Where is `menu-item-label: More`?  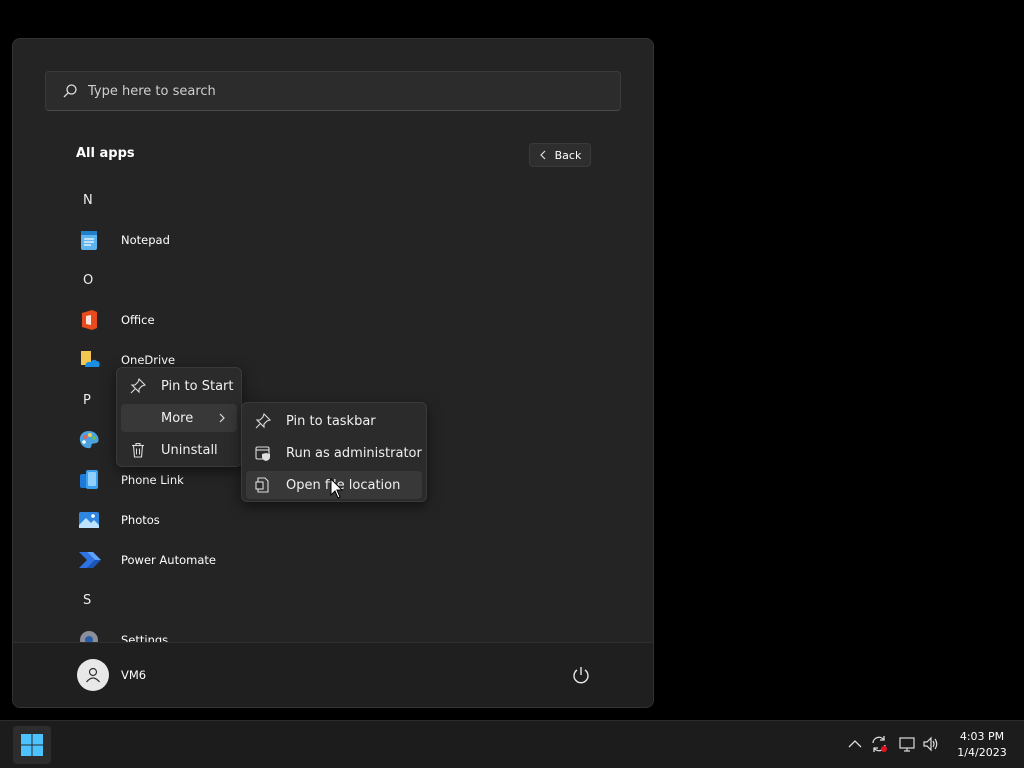
menu-item-label: More is located at coordinates (177, 418).